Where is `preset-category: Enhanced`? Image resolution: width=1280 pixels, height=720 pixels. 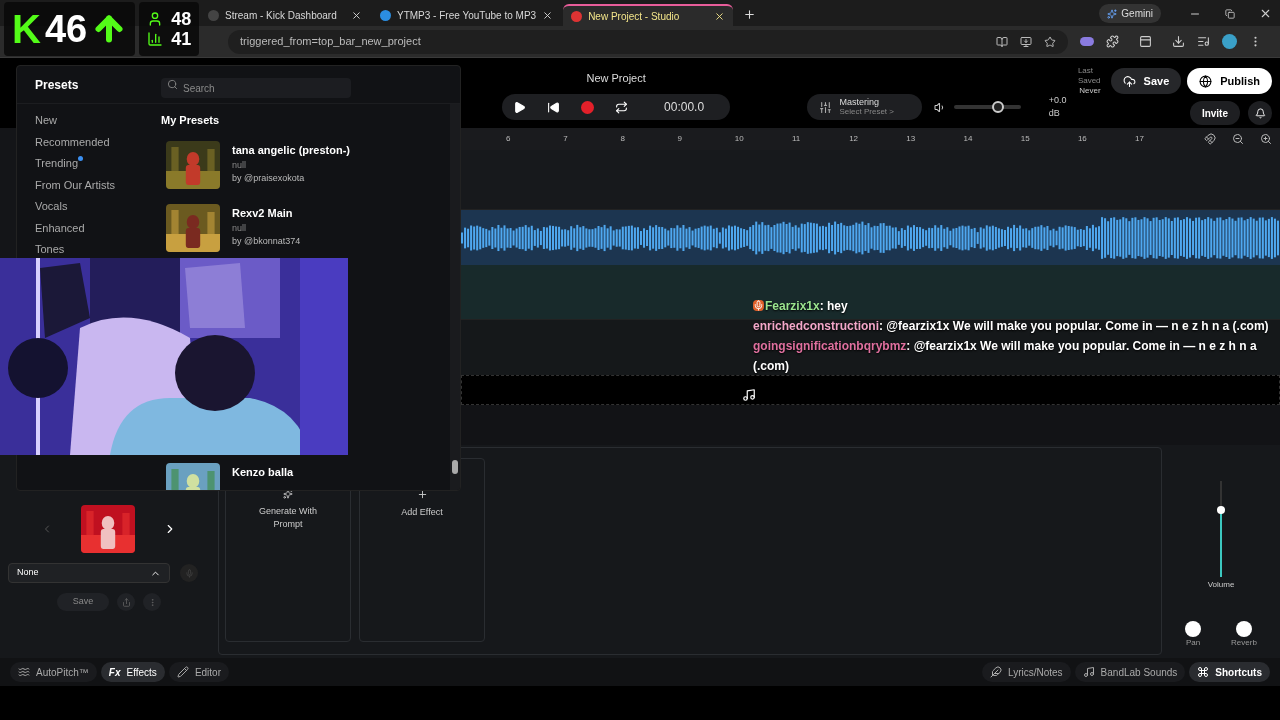
preset-category: Enhanced is located at coordinates (60, 227).